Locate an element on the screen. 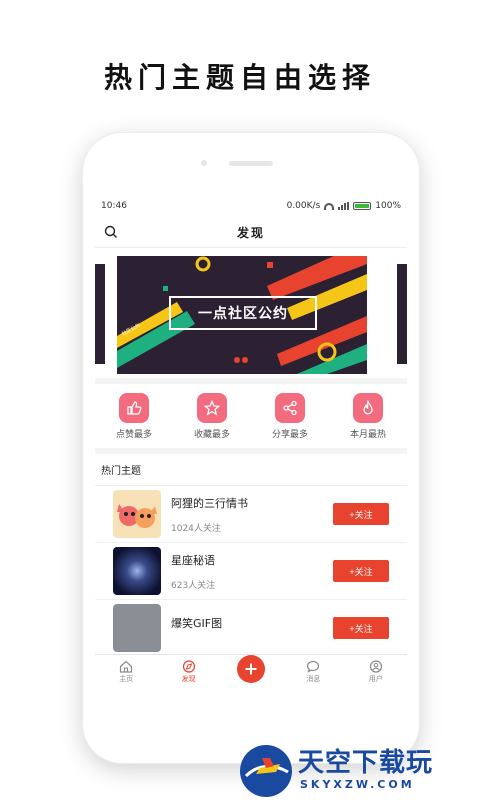  wifi-icon is located at coordinates (329, 206).